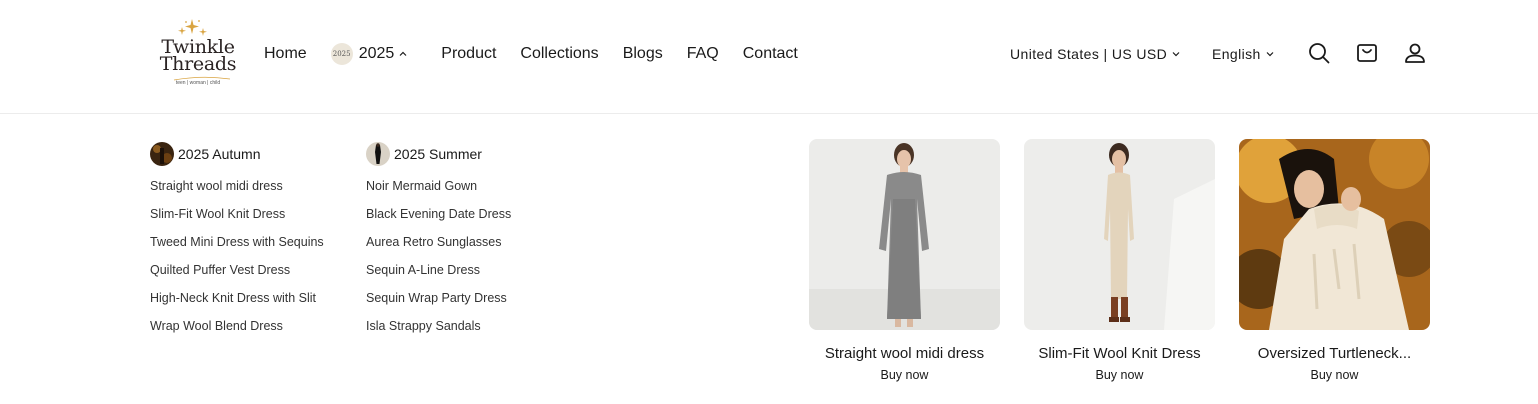 The image size is (1538, 404). What do you see at coordinates (438, 304) in the screenshot?
I see `menu-link: Sequin Wrap Party Dress` at bounding box center [438, 304].